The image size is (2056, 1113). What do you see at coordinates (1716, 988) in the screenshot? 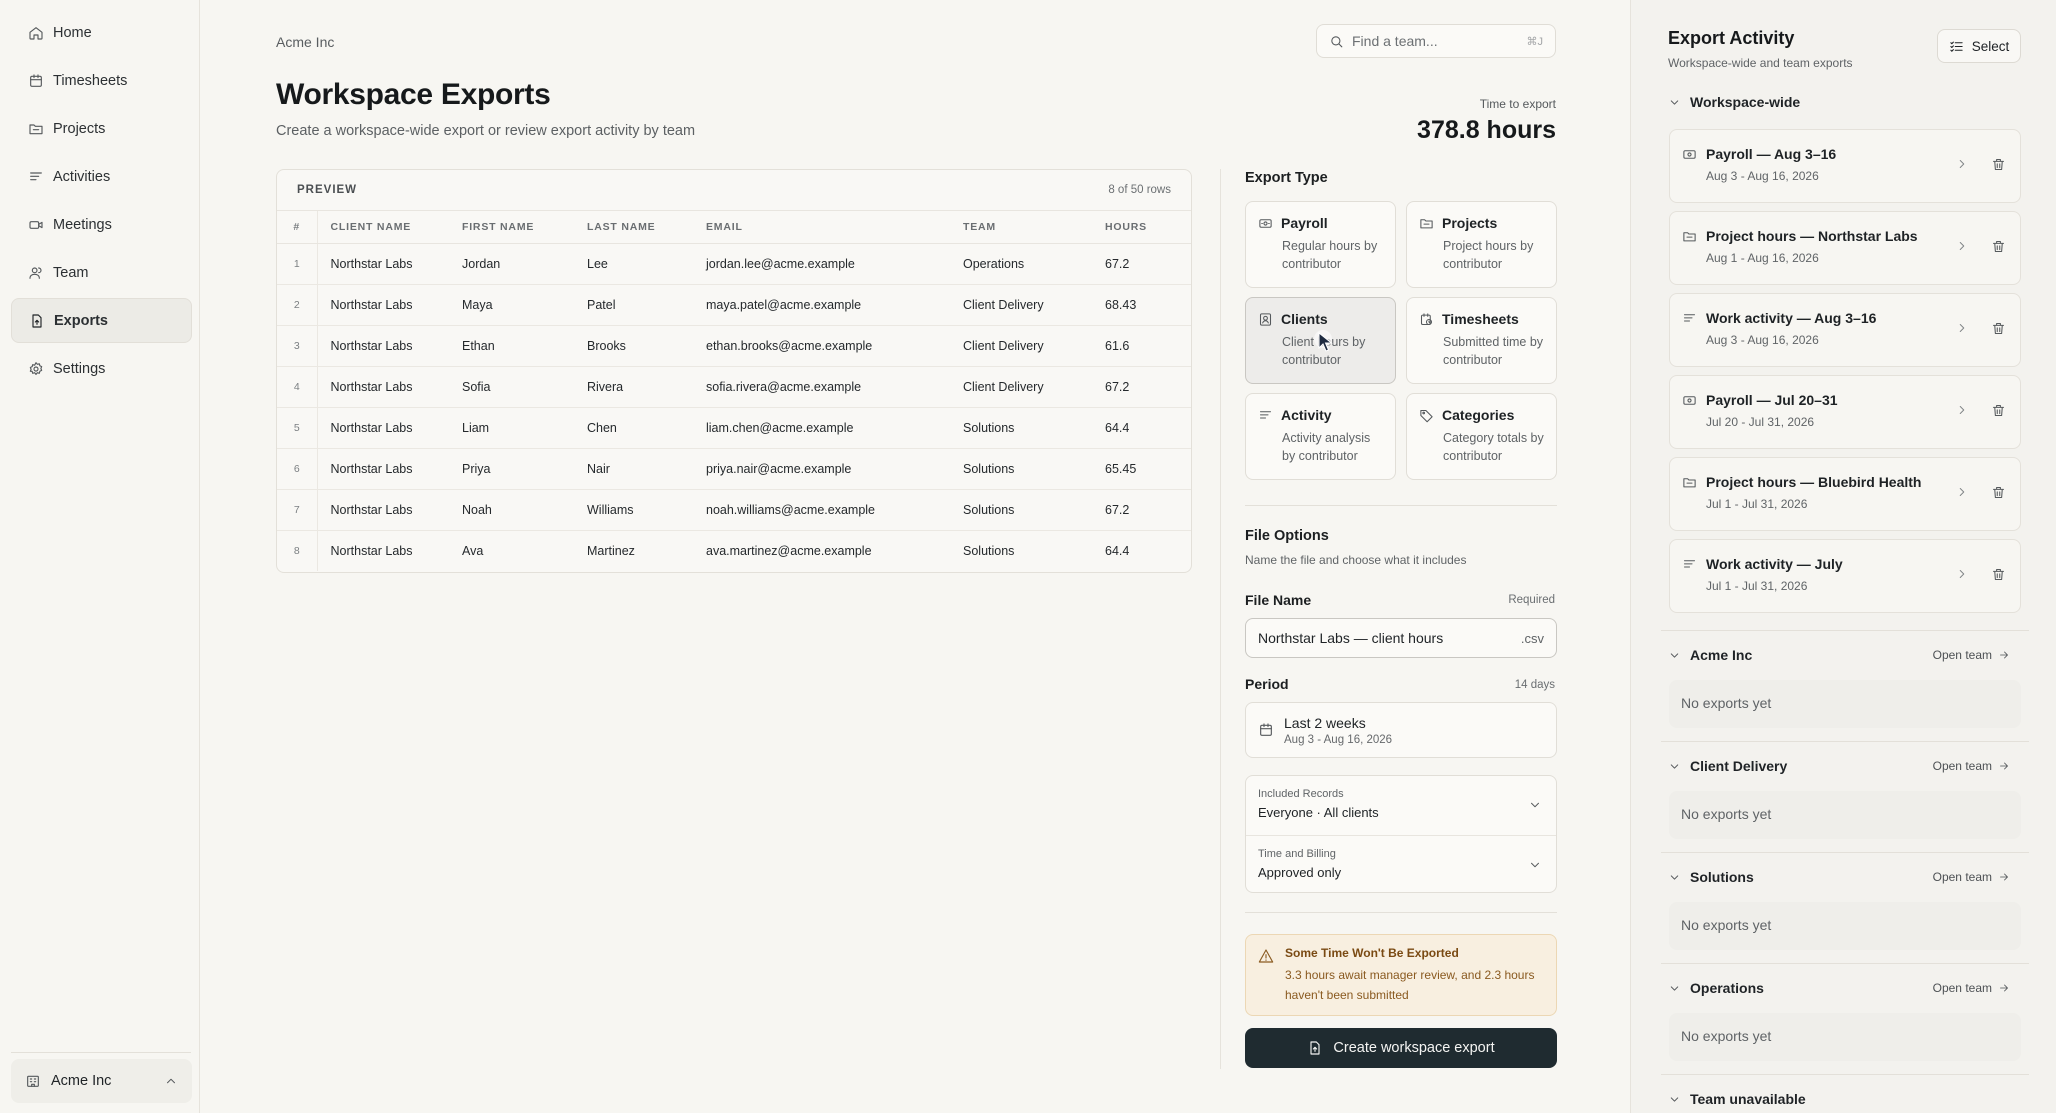
I see `group-team: Operations` at bounding box center [1716, 988].